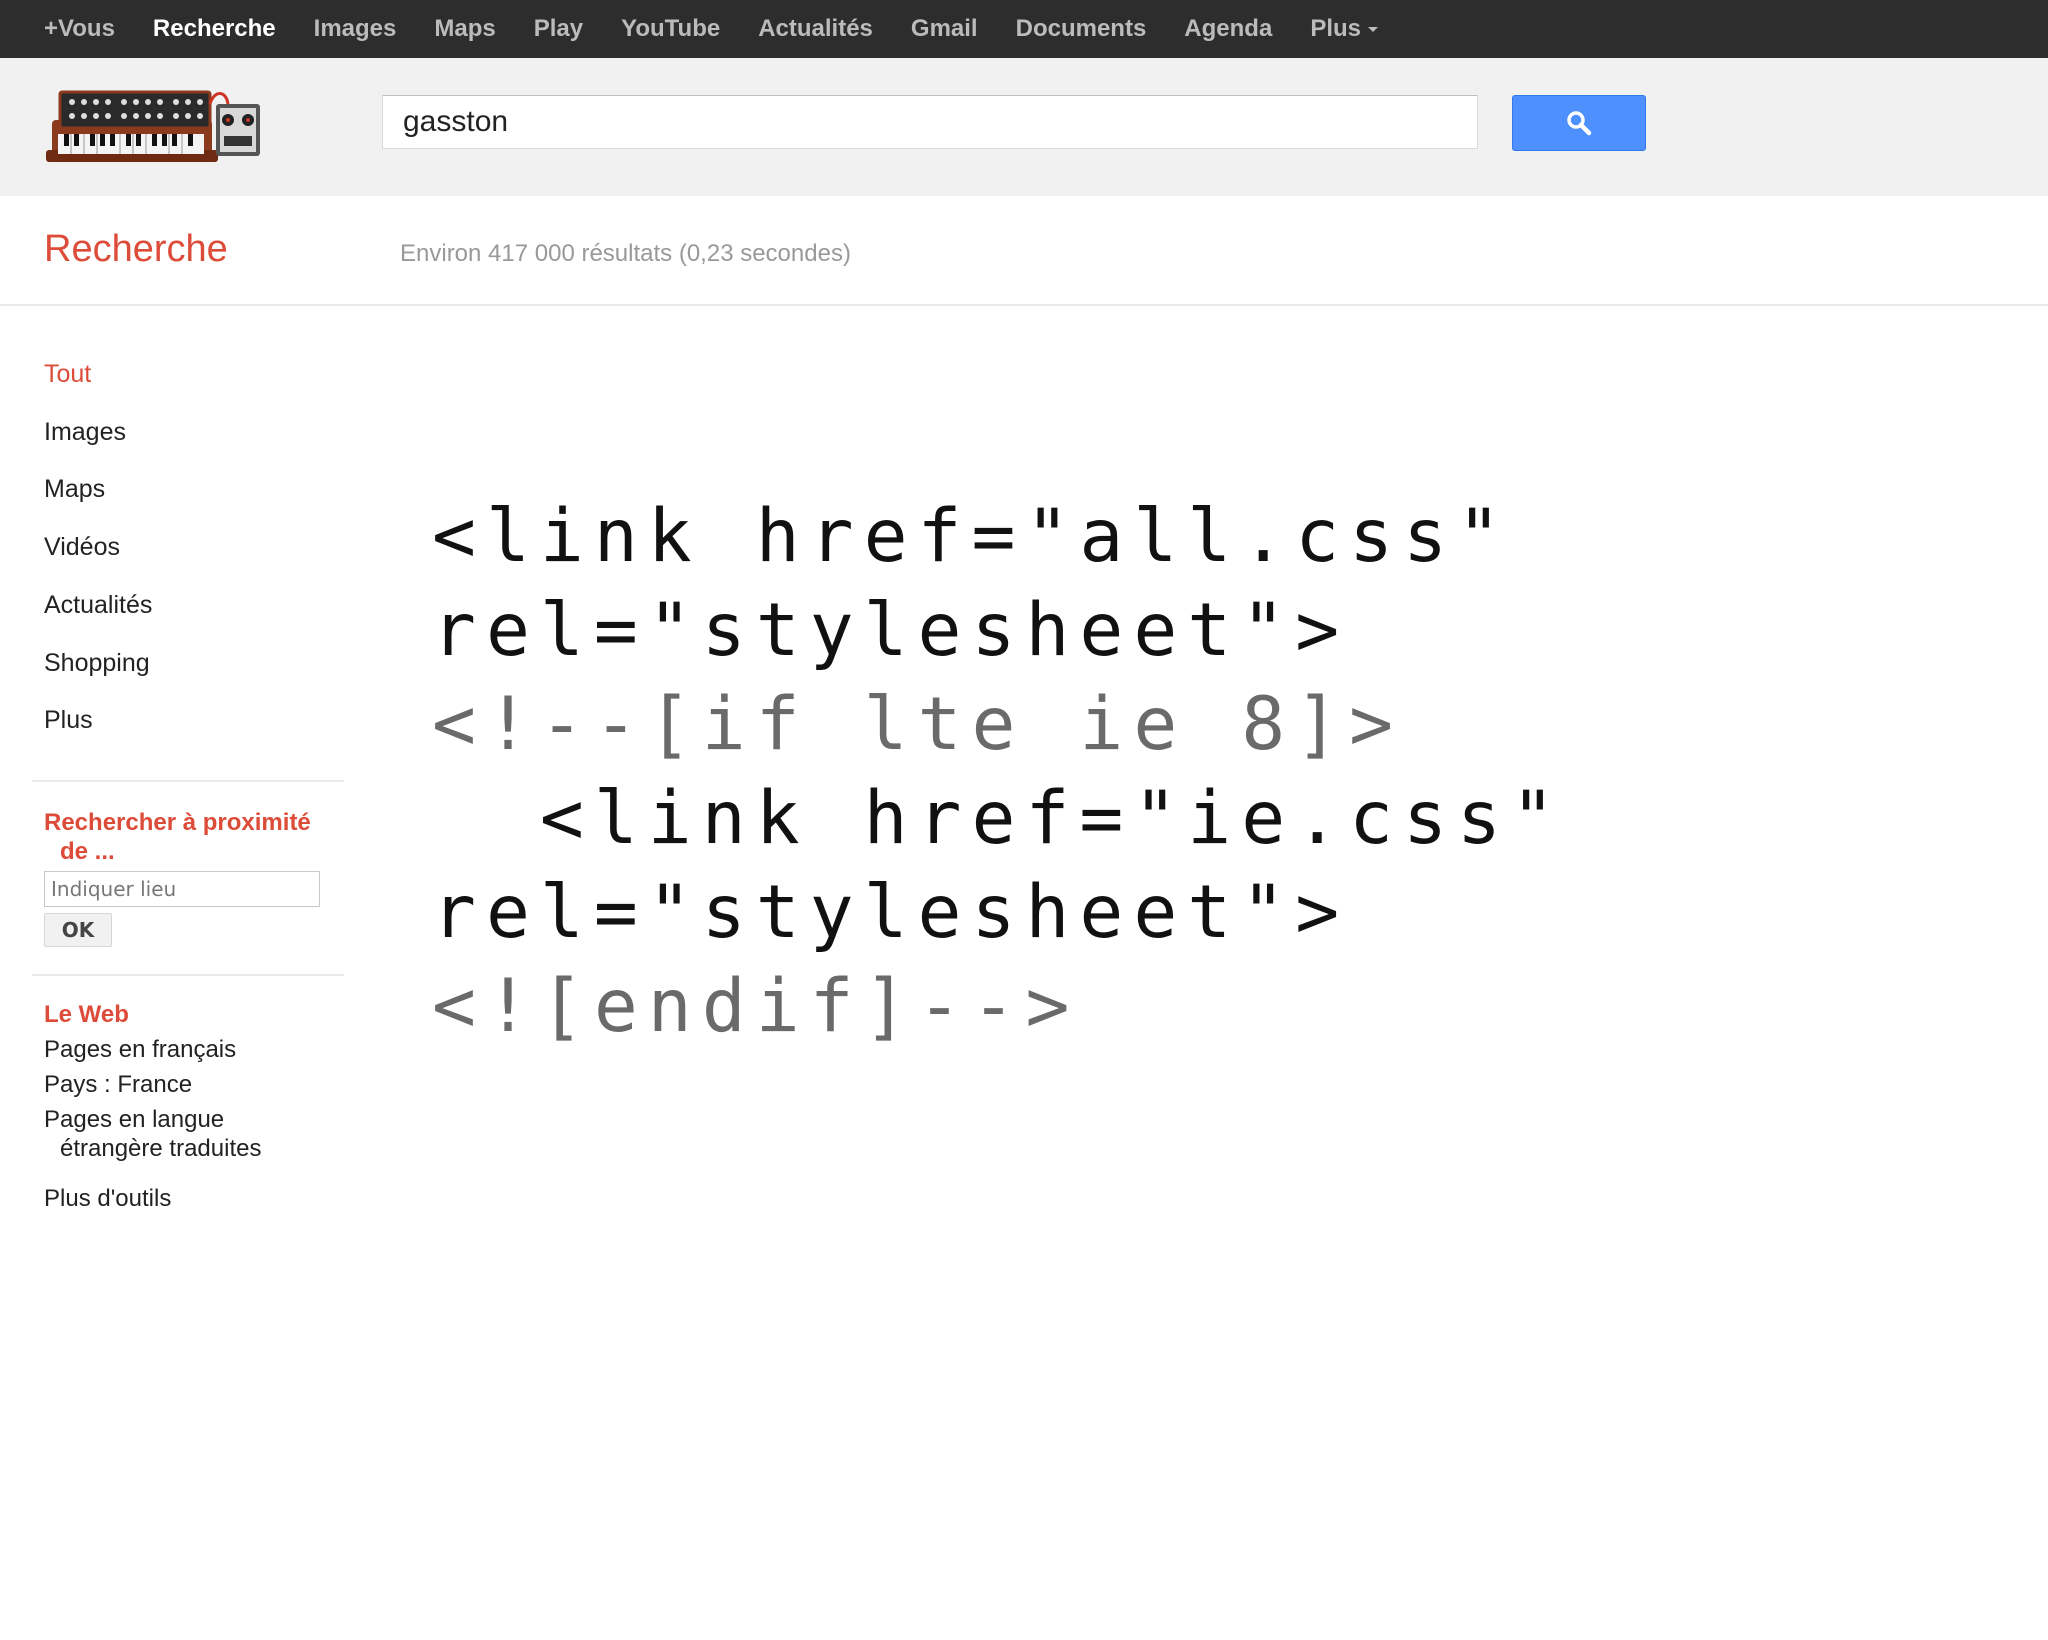 The image size is (2048, 1640). Describe the element at coordinates (971, 536) in the screenshot. I see `code-line: <link href="all.css"` at that location.